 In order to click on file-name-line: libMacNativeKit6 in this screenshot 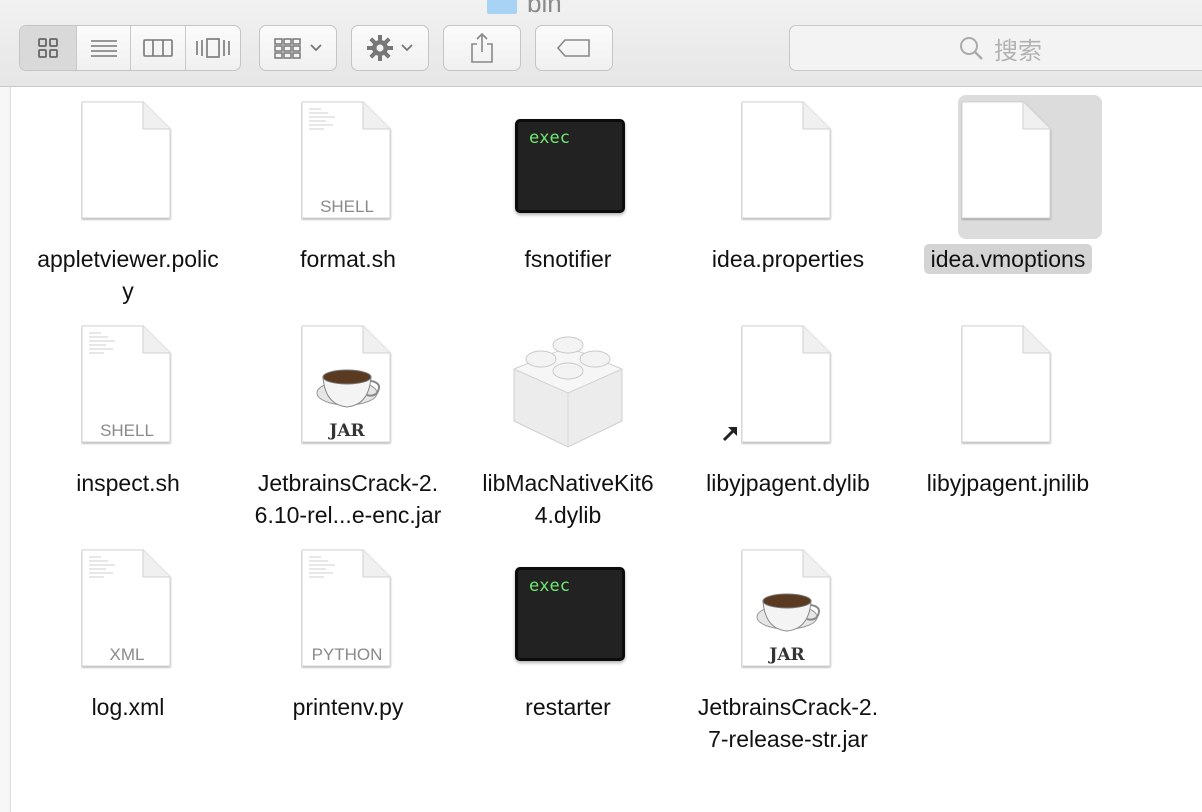, I will do `click(568, 483)`.